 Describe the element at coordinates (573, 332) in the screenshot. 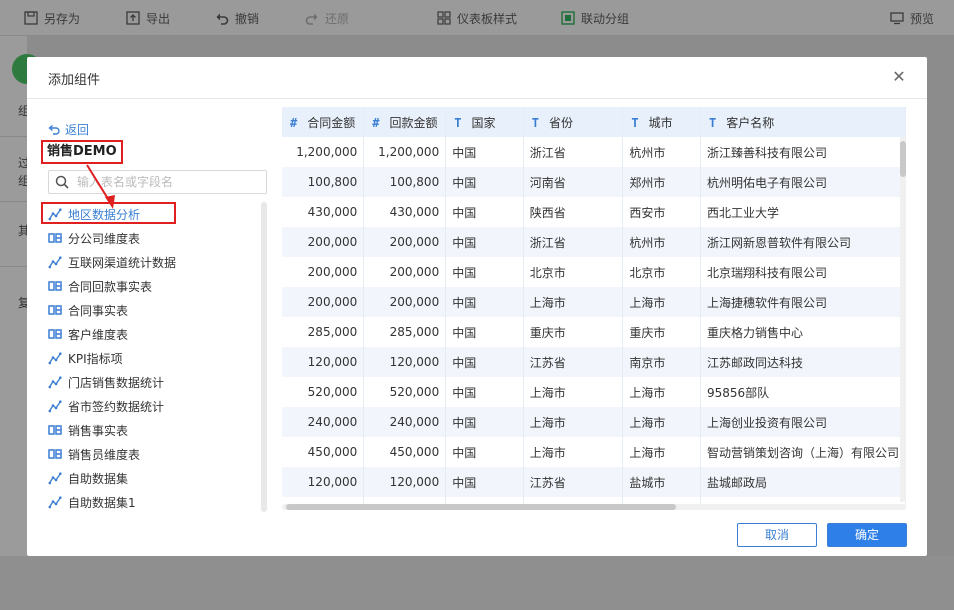

I see `table-cell: 重庆市` at that location.